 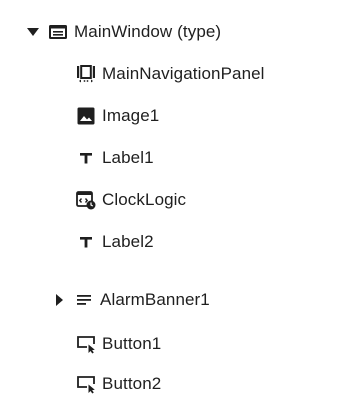 What do you see at coordinates (128, 157) in the screenshot?
I see `tree-item-label: Label1` at bounding box center [128, 157].